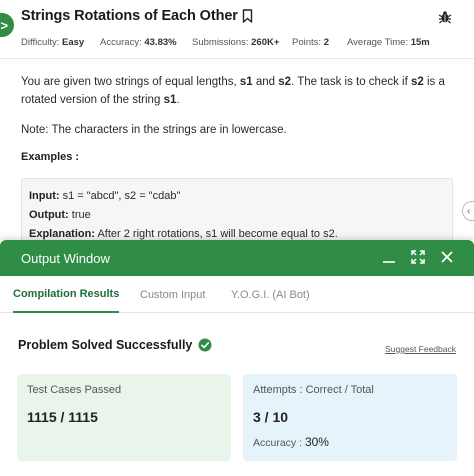  I want to click on test-cases-card: Test Cases Passed 1115 / 1115, so click(124, 417).